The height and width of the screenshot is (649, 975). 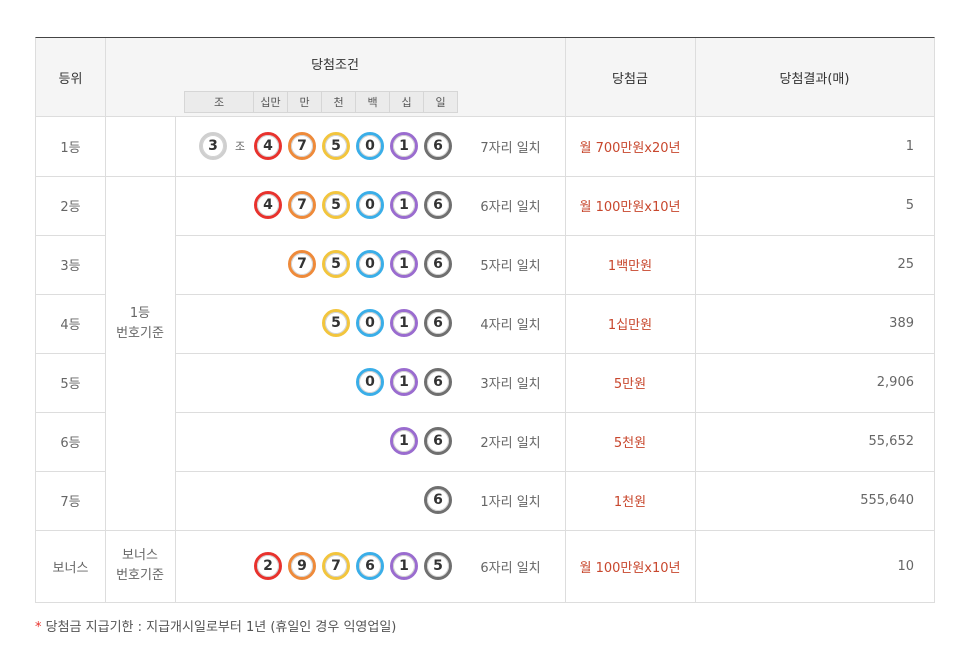 I want to click on row-count: 389, so click(x=901, y=323).